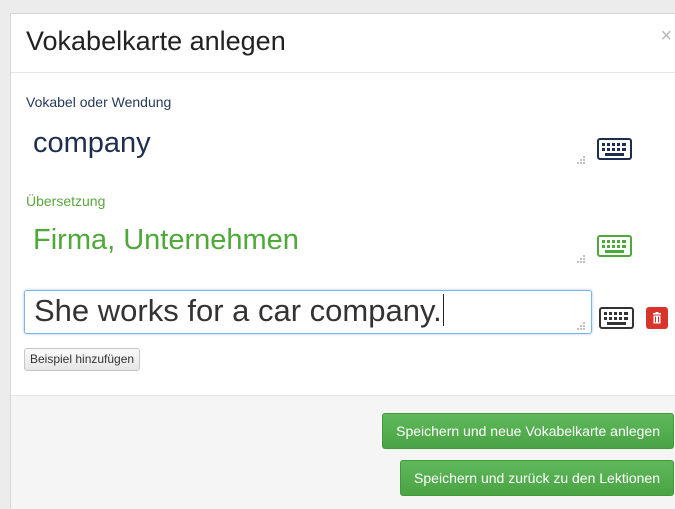 The height and width of the screenshot is (509, 675). Describe the element at coordinates (82, 359) in the screenshot. I see `add-example-button: Beispiel hinzufügen` at that location.